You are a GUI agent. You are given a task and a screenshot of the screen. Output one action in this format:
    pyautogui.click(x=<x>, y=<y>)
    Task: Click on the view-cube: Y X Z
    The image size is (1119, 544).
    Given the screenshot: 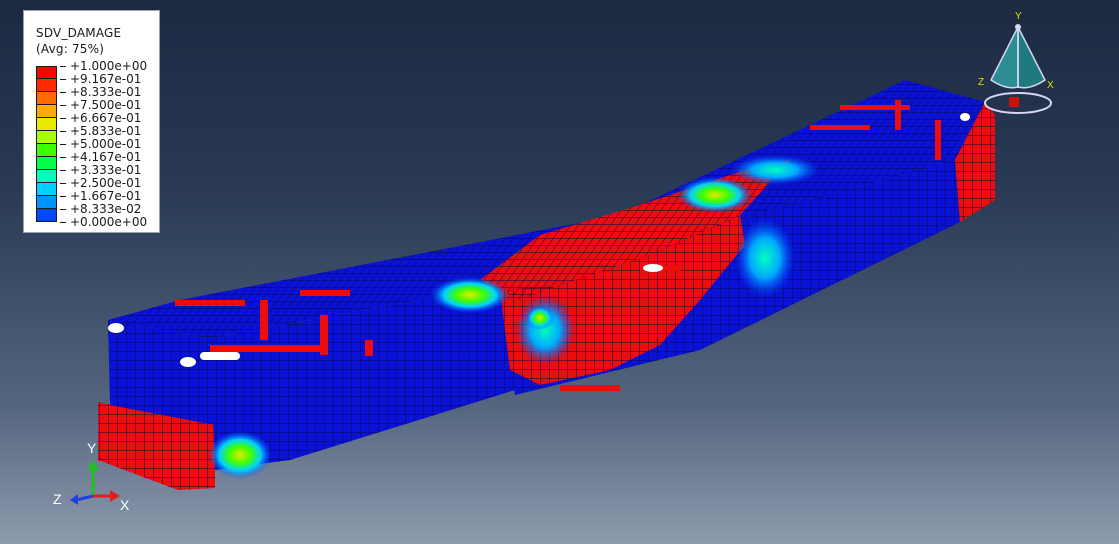 What is the action you would take?
    pyautogui.click(x=1016, y=62)
    